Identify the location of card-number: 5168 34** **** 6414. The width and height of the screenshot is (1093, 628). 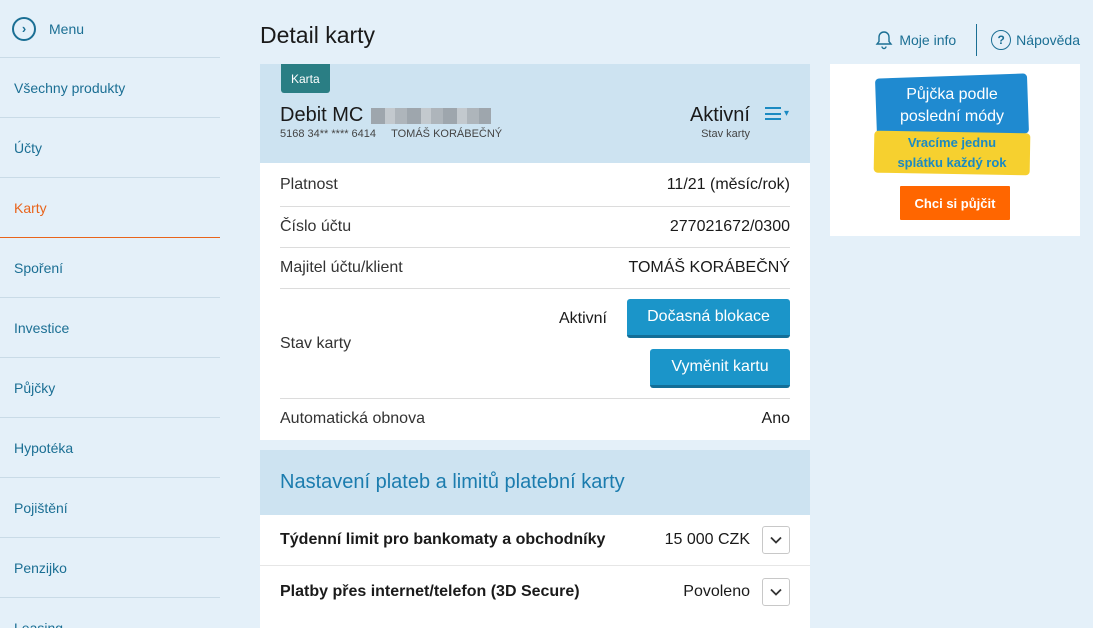
(328, 134).